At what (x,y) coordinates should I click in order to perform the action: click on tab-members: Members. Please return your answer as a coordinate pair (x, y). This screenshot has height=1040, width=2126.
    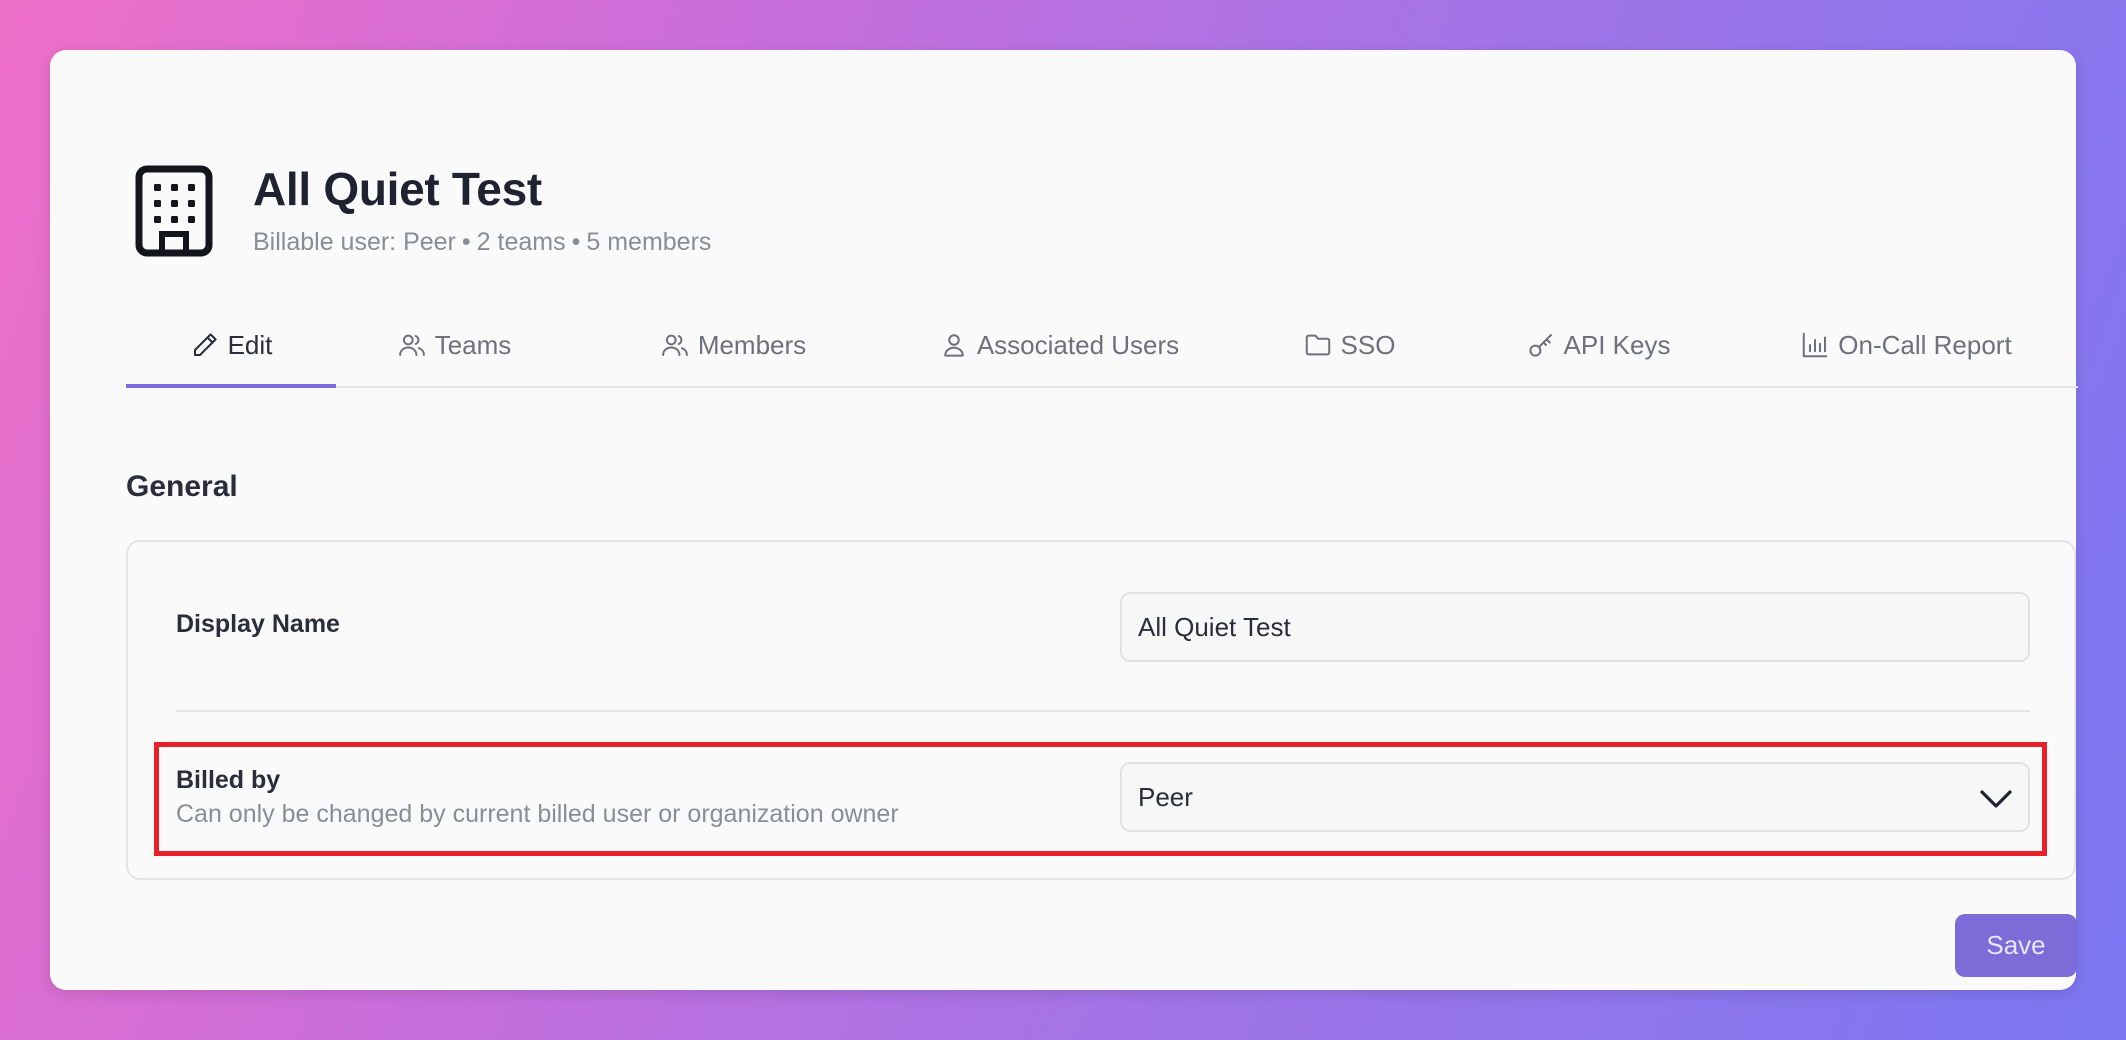
    Looking at the image, I should click on (733, 358).